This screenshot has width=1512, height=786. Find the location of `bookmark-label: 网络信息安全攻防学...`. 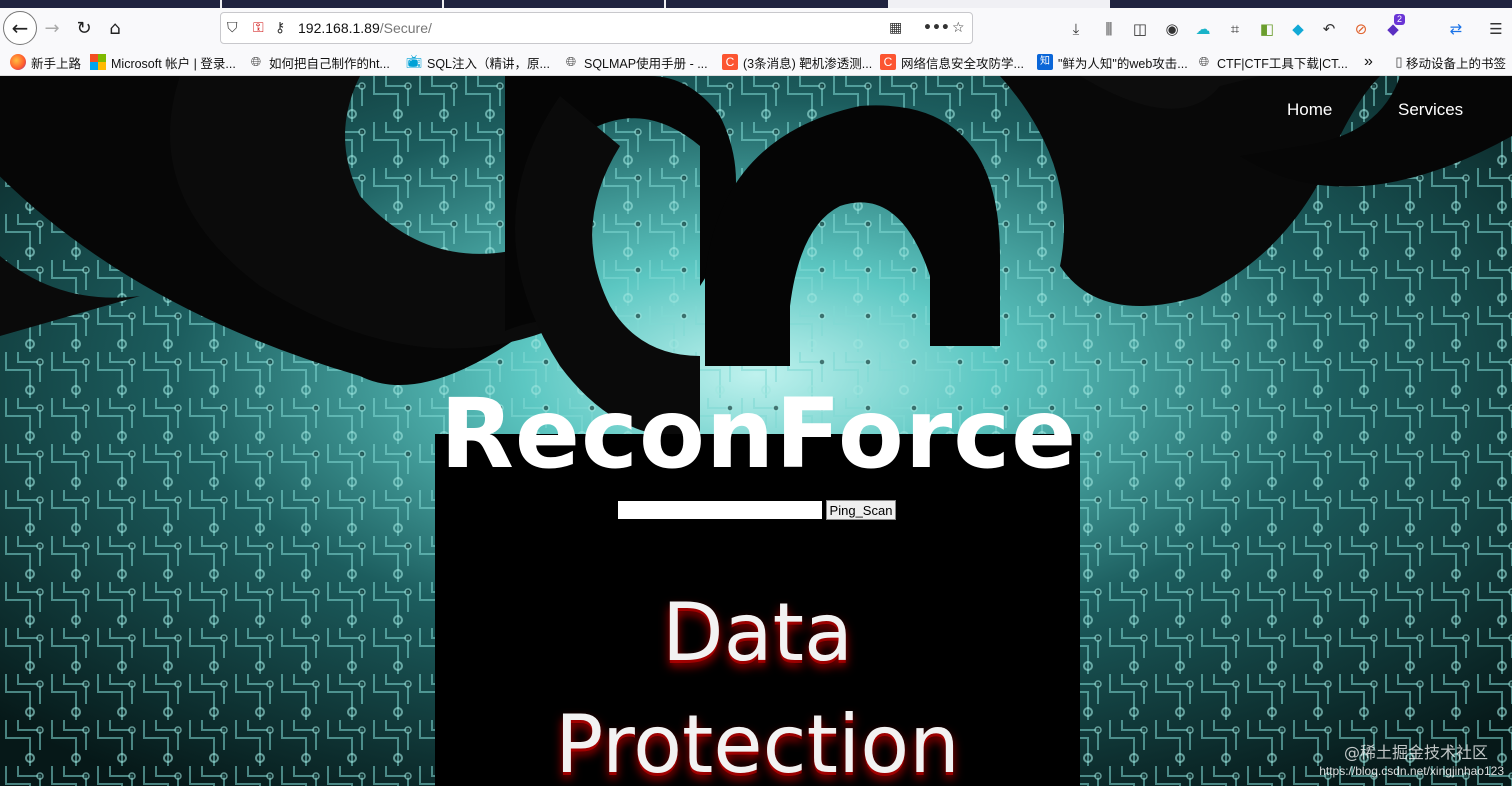

bookmark-label: 网络信息安全攻防学... is located at coordinates (962, 63).